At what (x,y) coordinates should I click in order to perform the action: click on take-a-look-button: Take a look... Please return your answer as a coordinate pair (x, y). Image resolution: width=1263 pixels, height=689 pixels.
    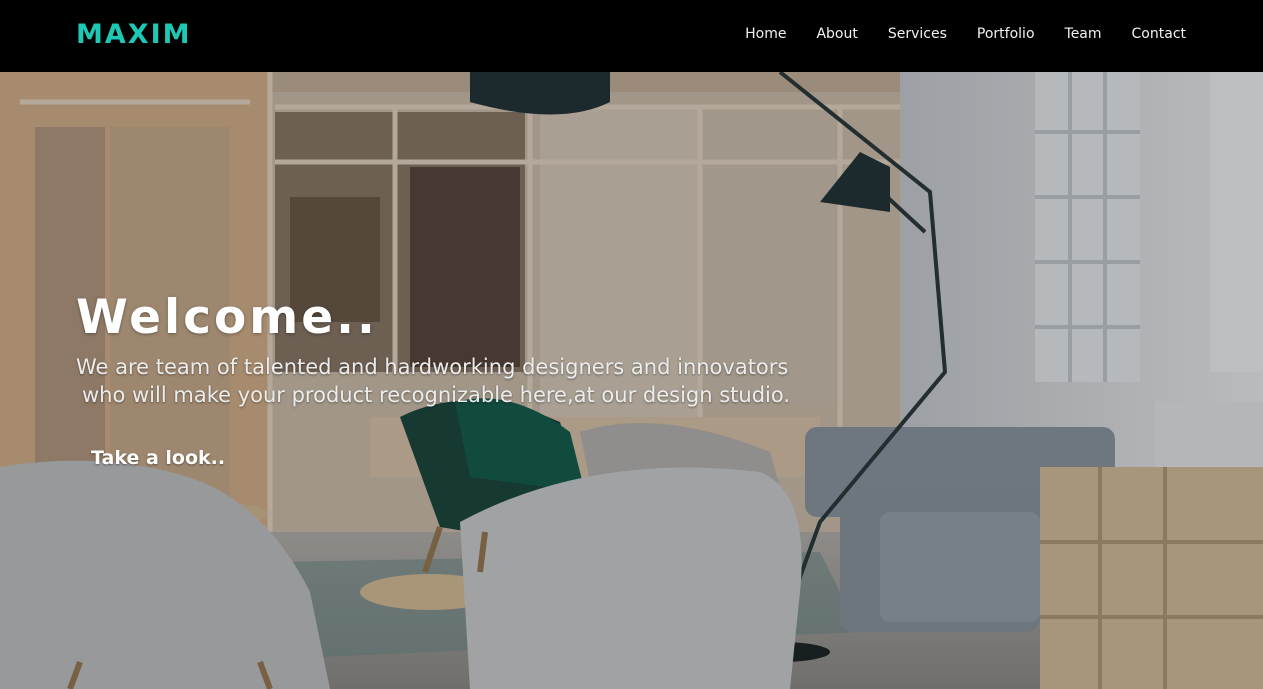
    Looking at the image, I should click on (158, 458).